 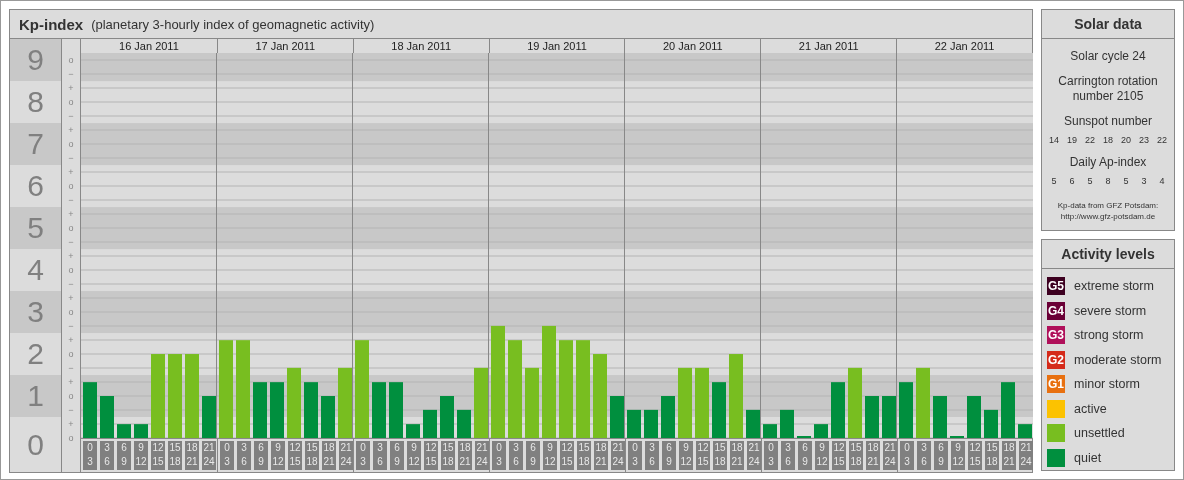 I want to click on panel-subtitle: (planetary 3-hourly index of geomagnetic activity), so click(x=233, y=24).